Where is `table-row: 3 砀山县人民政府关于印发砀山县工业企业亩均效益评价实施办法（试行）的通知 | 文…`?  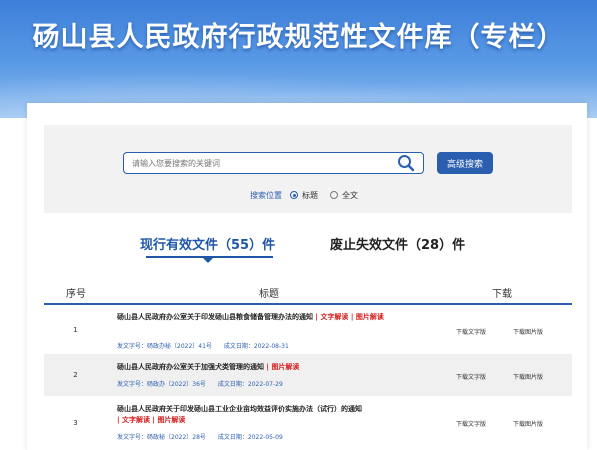
table-row: 3 砀山县人民政府关于印发砀山县工业企业亩均效益评价实施办法（试行）的通知 | 文… is located at coordinates (308, 423).